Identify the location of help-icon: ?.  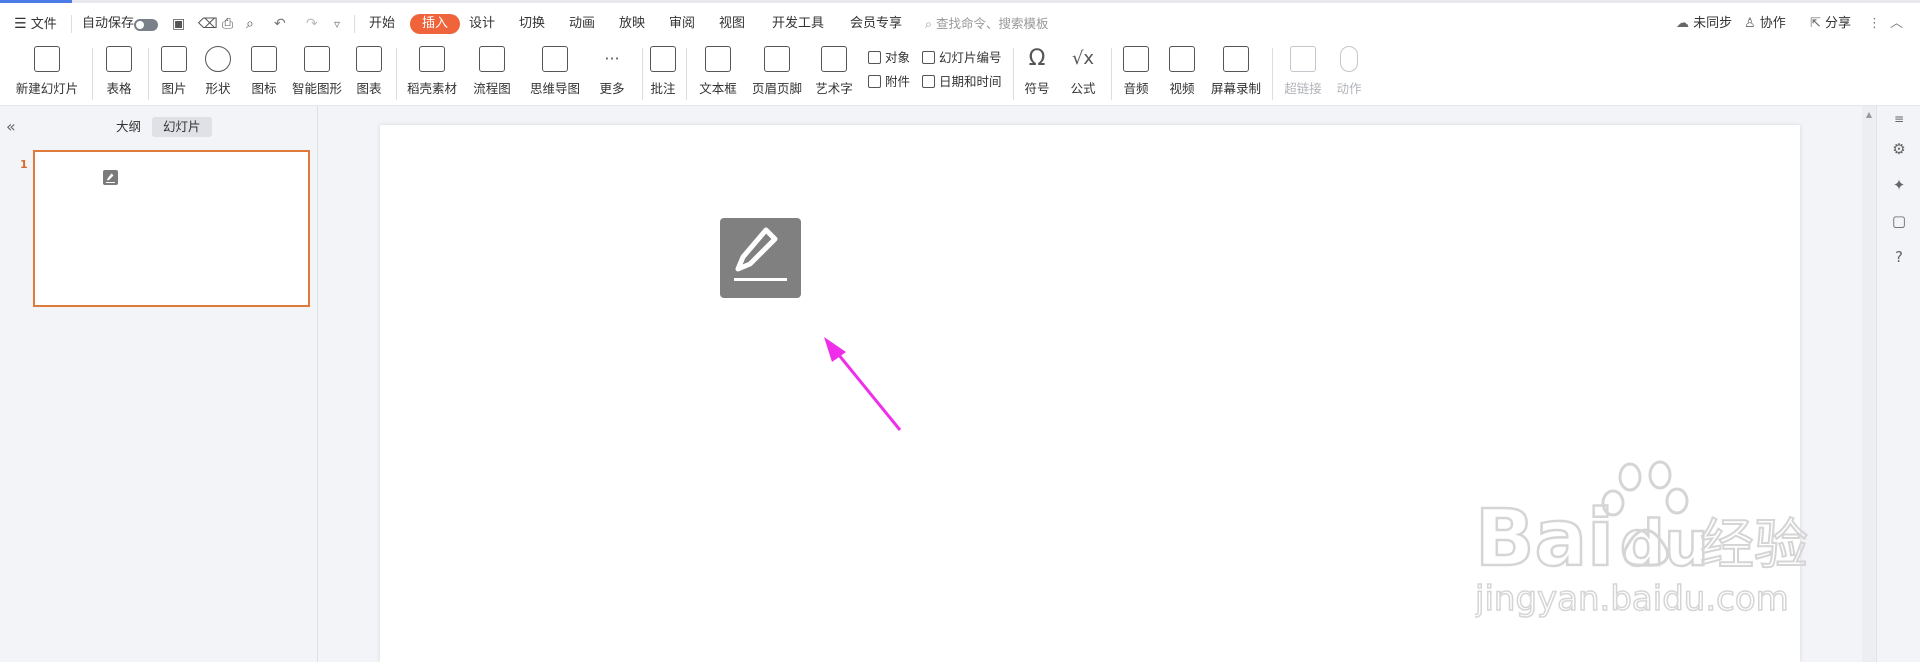
(1899, 257).